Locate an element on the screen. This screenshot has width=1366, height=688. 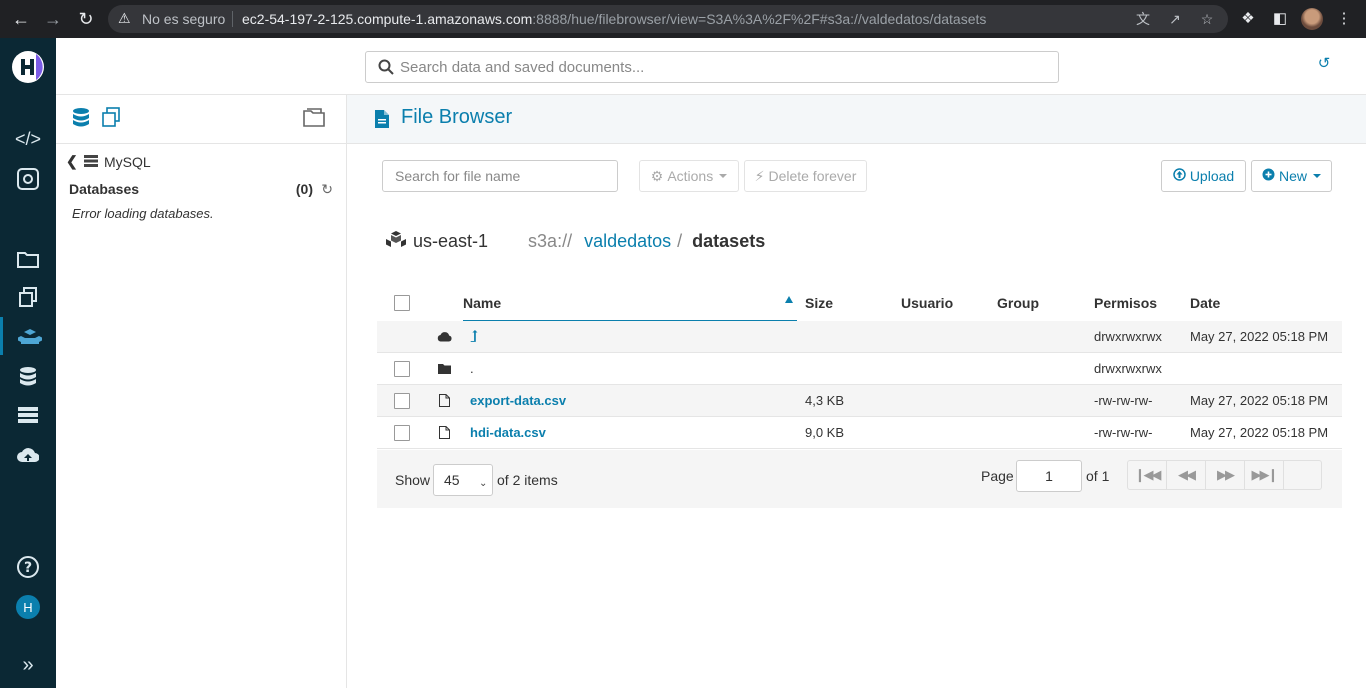
upload-button: Upload is located at coordinates (1203, 176).